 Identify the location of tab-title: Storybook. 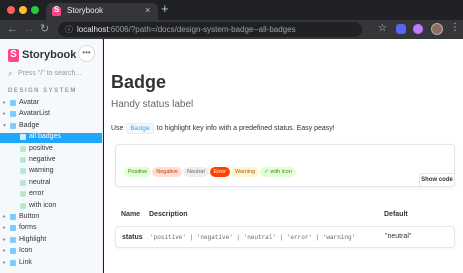
(85, 10).